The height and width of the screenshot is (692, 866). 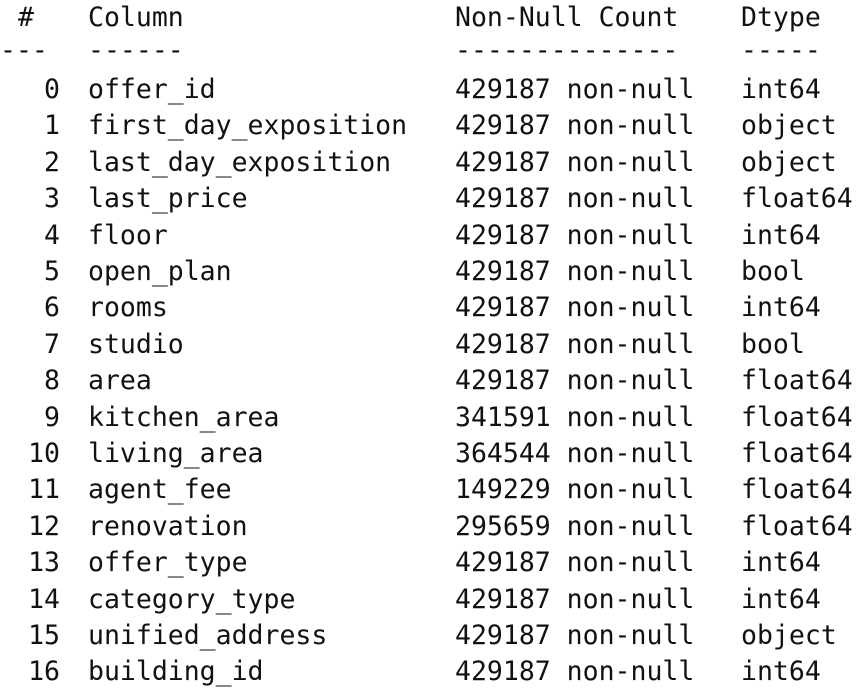 What do you see at coordinates (44, 635) in the screenshot?
I see `row-index: 15` at bounding box center [44, 635].